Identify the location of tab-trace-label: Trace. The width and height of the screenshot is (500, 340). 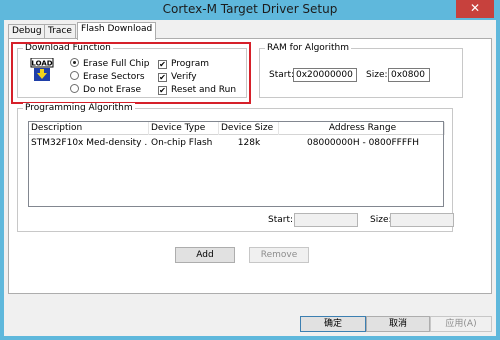
(60, 31).